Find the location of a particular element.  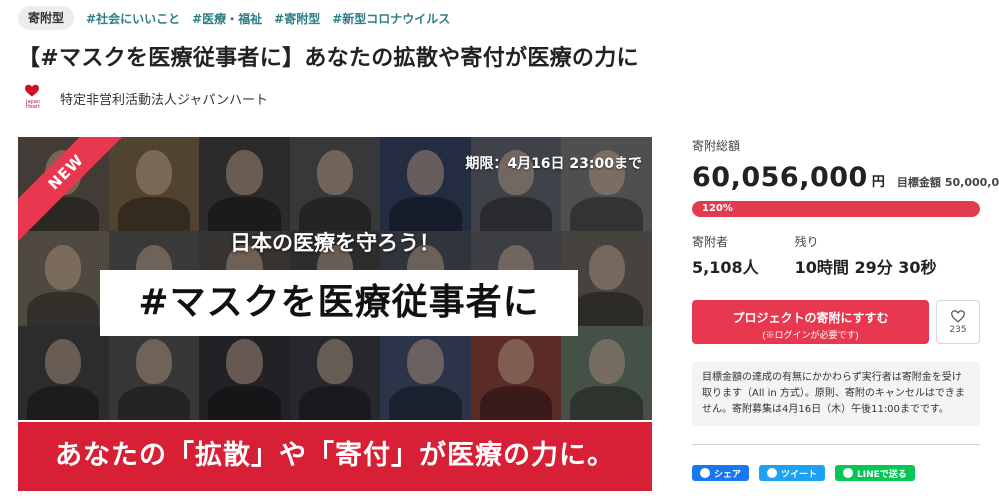

donors-label: 寄附者 is located at coordinates (710, 242).